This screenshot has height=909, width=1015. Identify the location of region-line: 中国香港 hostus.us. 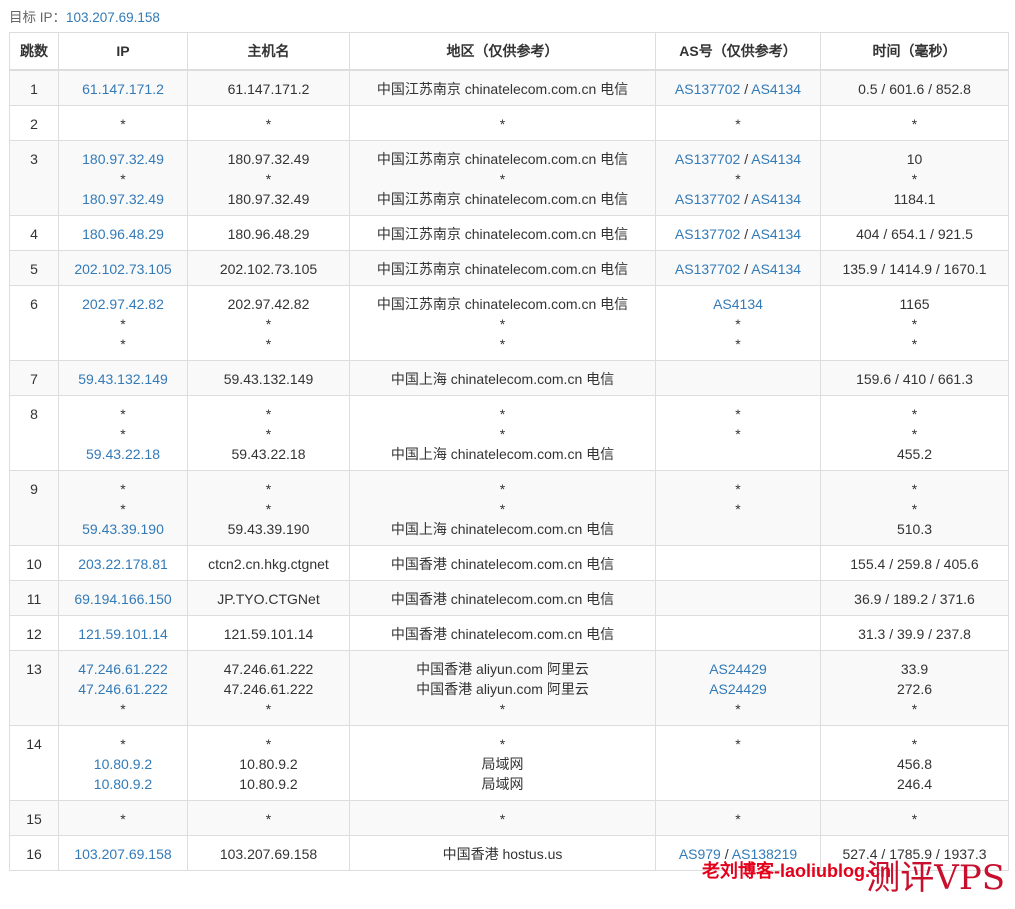
(502, 854).